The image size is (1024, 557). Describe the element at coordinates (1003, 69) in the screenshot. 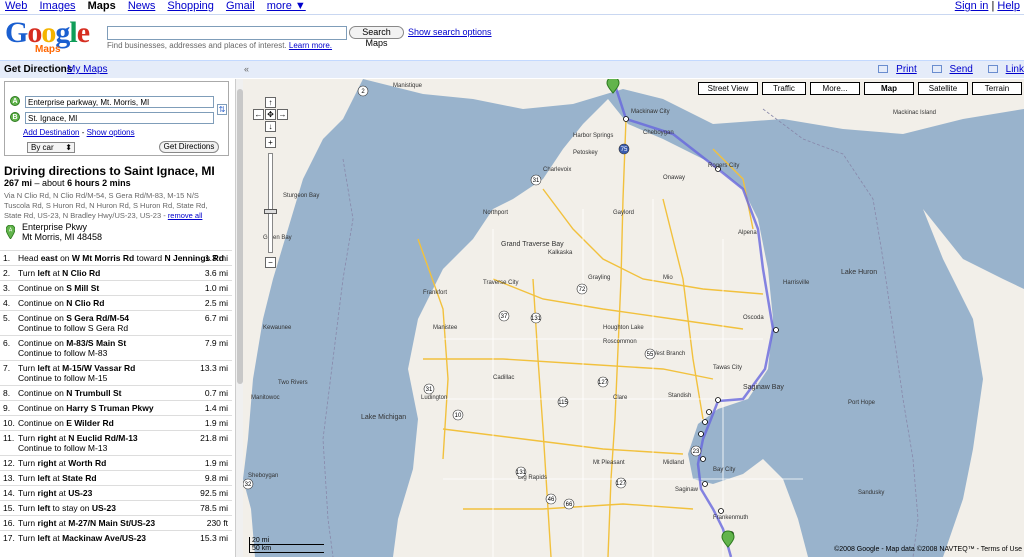

I see `link-tool: Link` at that location.